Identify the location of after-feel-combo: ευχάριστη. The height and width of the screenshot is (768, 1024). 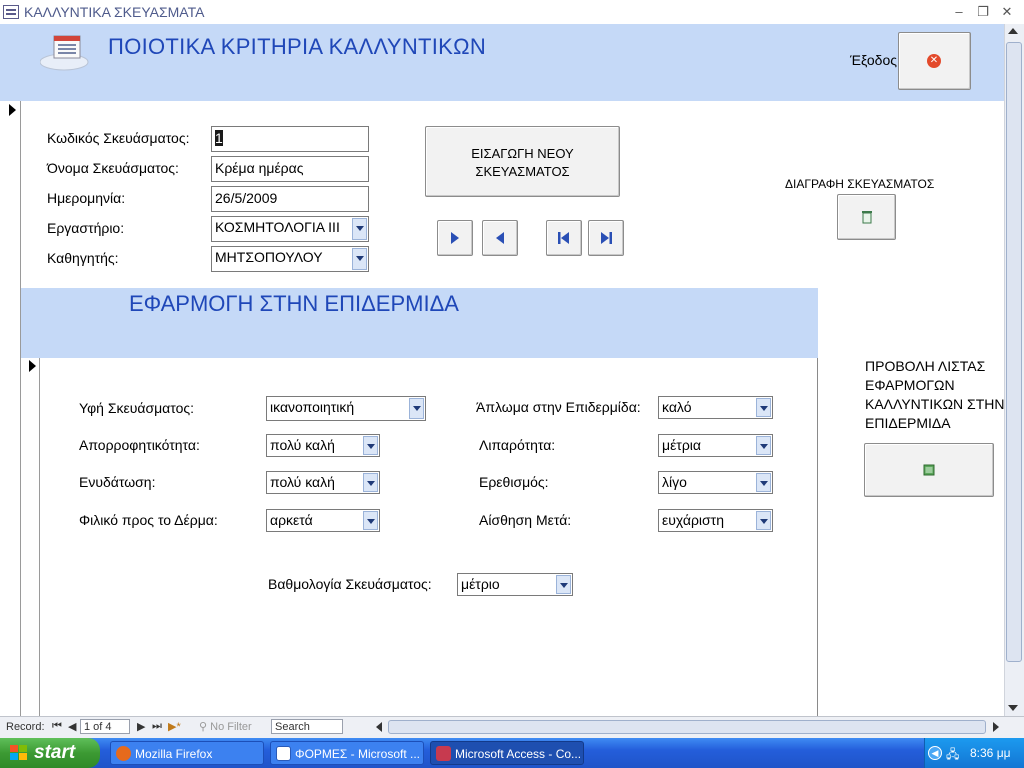
(715, 520).